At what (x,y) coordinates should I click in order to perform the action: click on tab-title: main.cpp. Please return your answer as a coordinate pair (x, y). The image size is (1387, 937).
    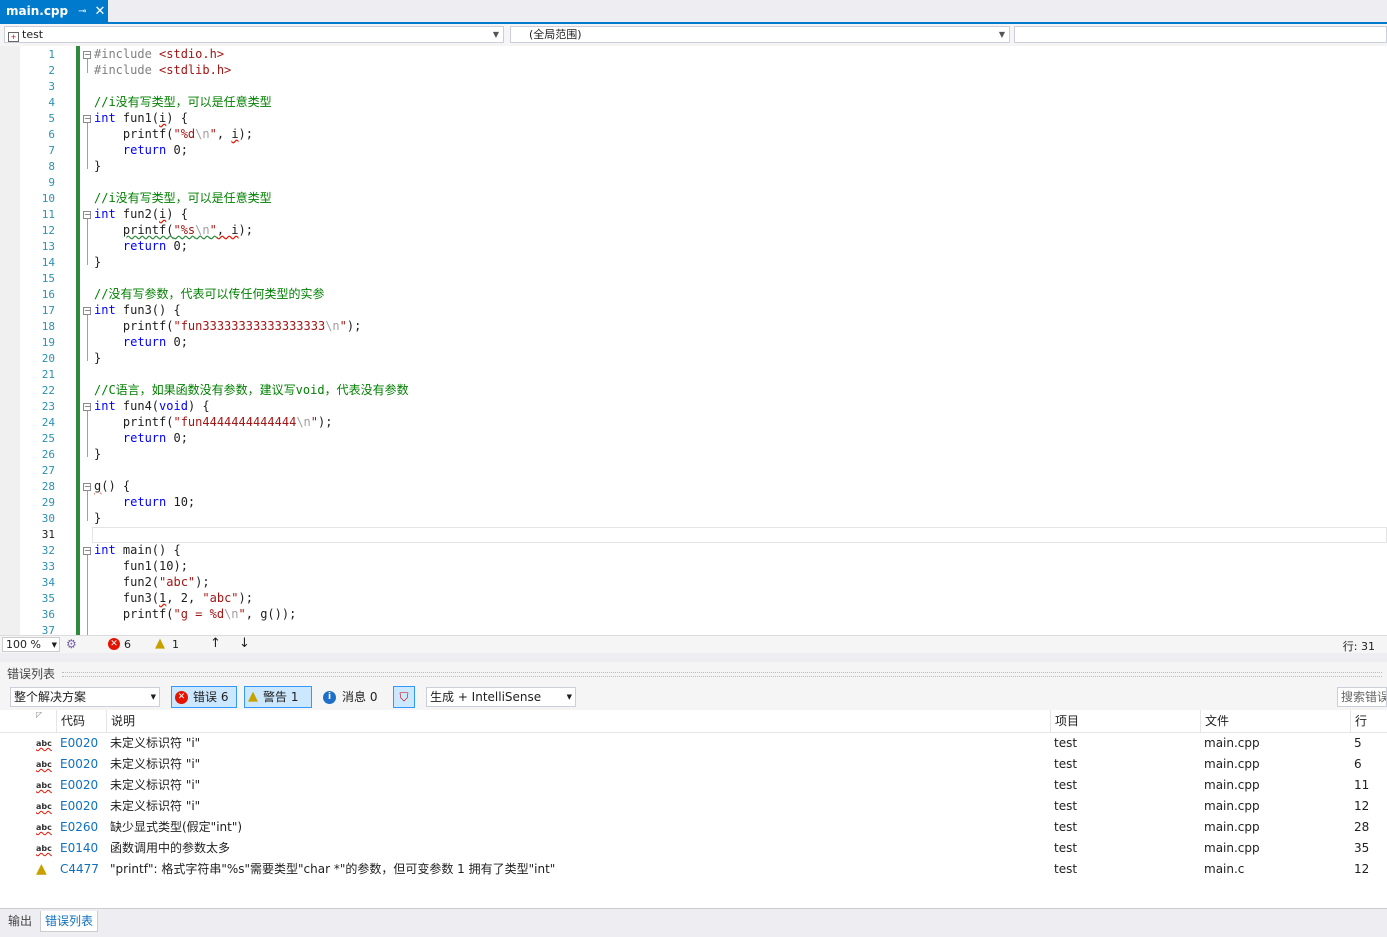
    Looking at the image, I should click on (37, 11).